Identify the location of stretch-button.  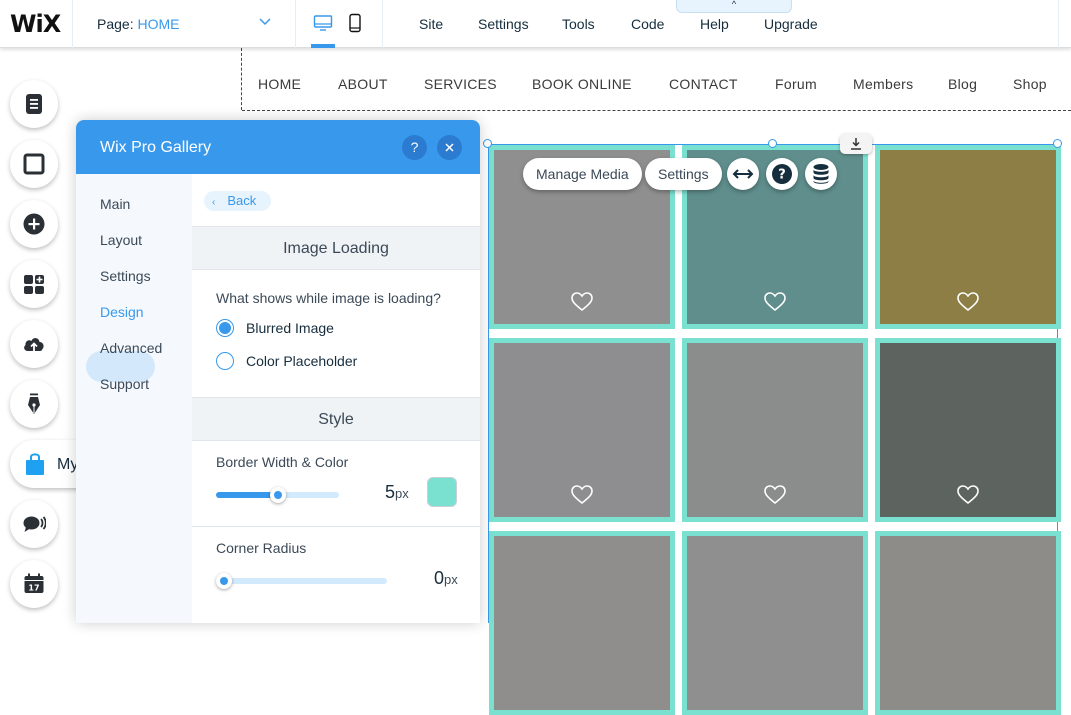
(743, 174).